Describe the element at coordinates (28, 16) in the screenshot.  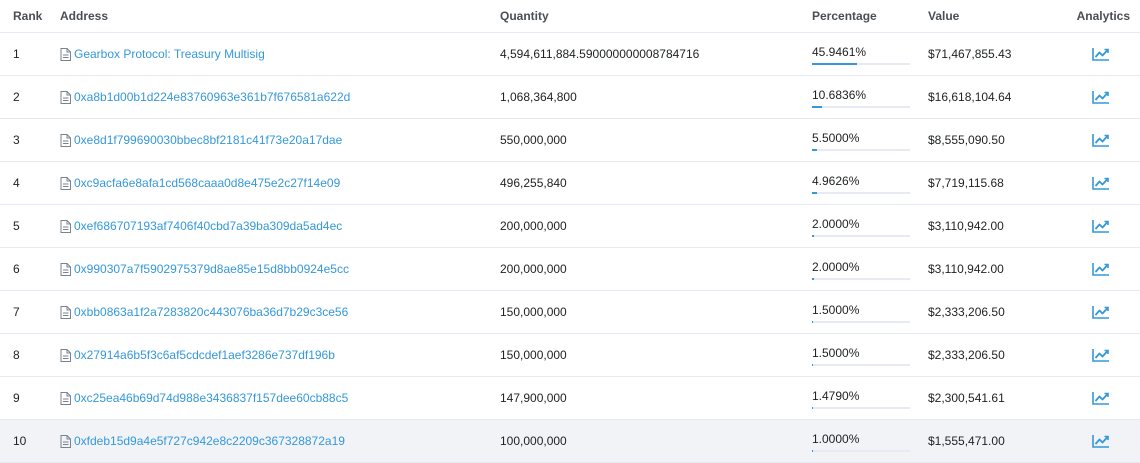
I see `header-rank: Rank` at that location.